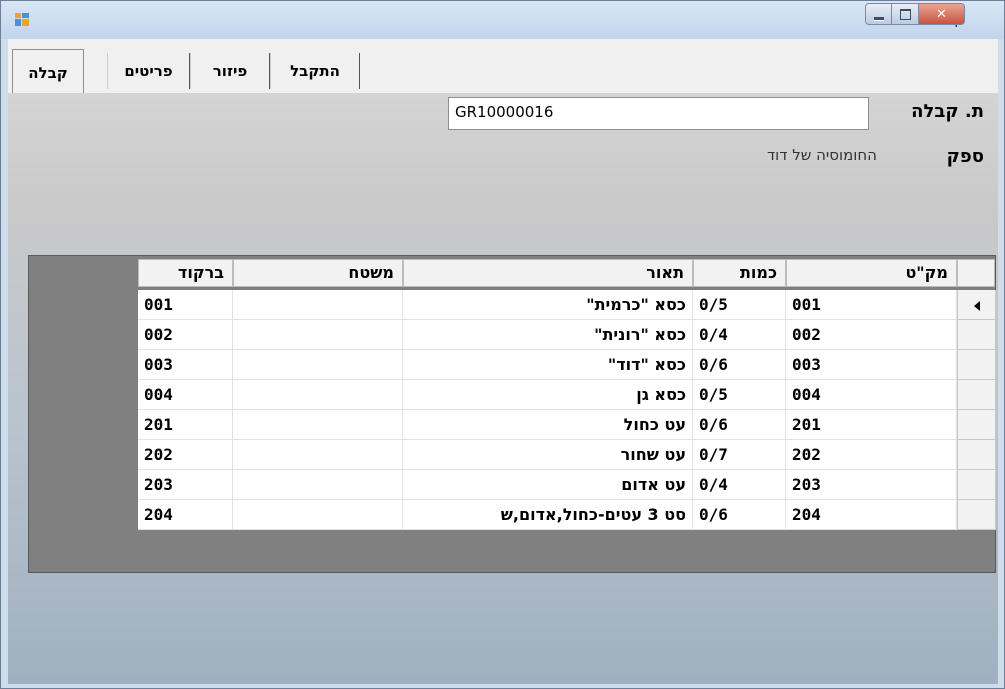 The width and height of the screenshot is (1005, 689). Describe the element at coordinates (318, 273) in the screenshot. I see `column-header-pallet: משטח` at that location.